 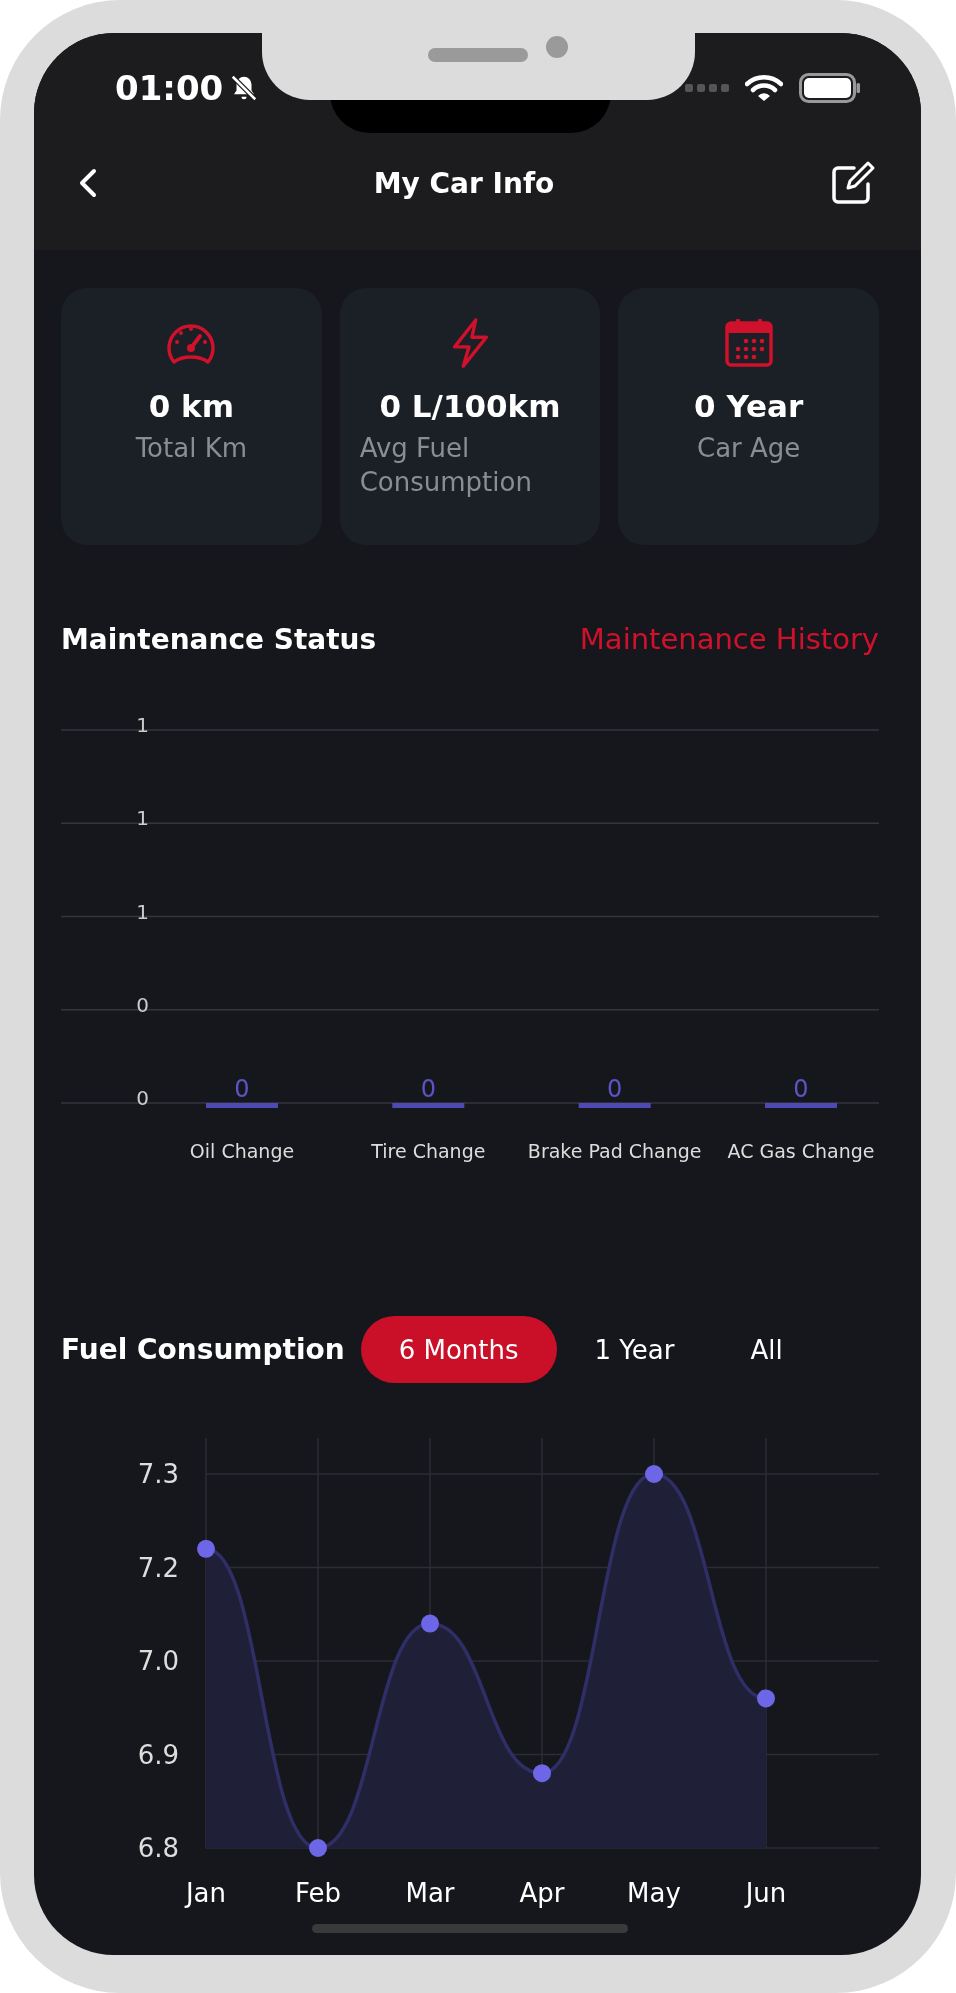 I want to click on signal-icon, so click(x=707, y=88).